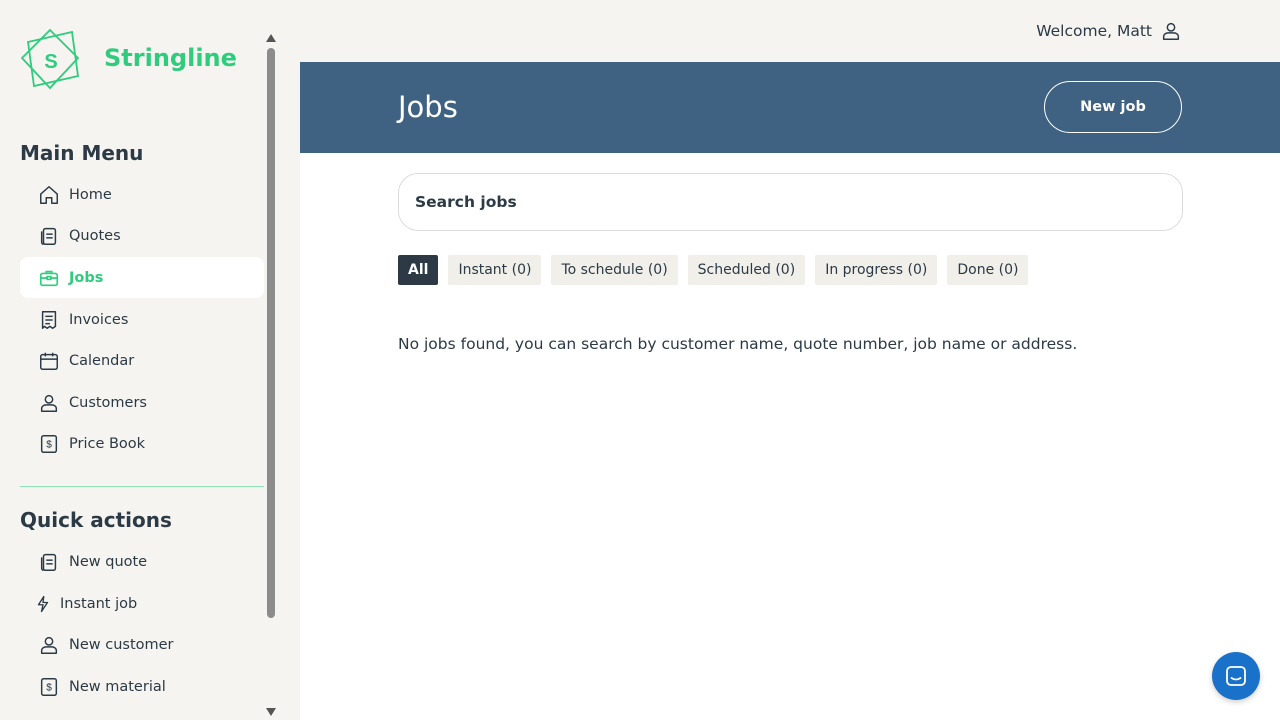 The height and width of the screenshot is (720, 1280). Describe the element at coordinates (50, 62) in the screenshot. I see `logo-letter: S` at that location.